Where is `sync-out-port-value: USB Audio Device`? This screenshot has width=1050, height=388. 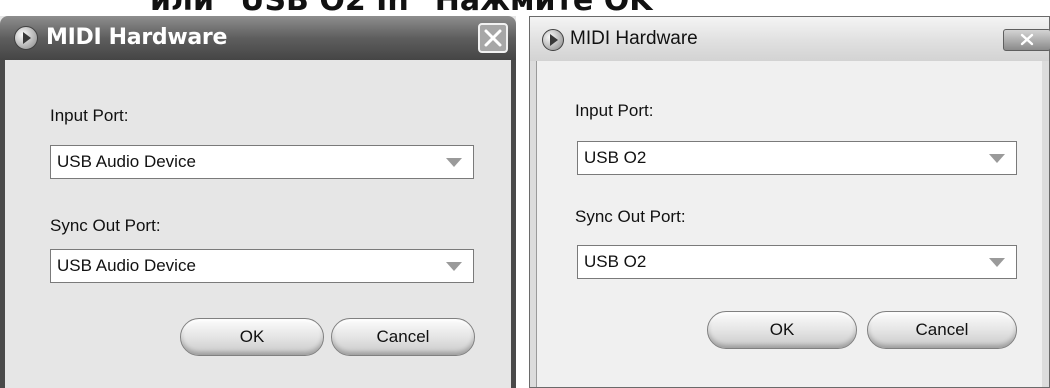
sync-out-port-value: USB Audio Device is located at coordinates (126, 265).